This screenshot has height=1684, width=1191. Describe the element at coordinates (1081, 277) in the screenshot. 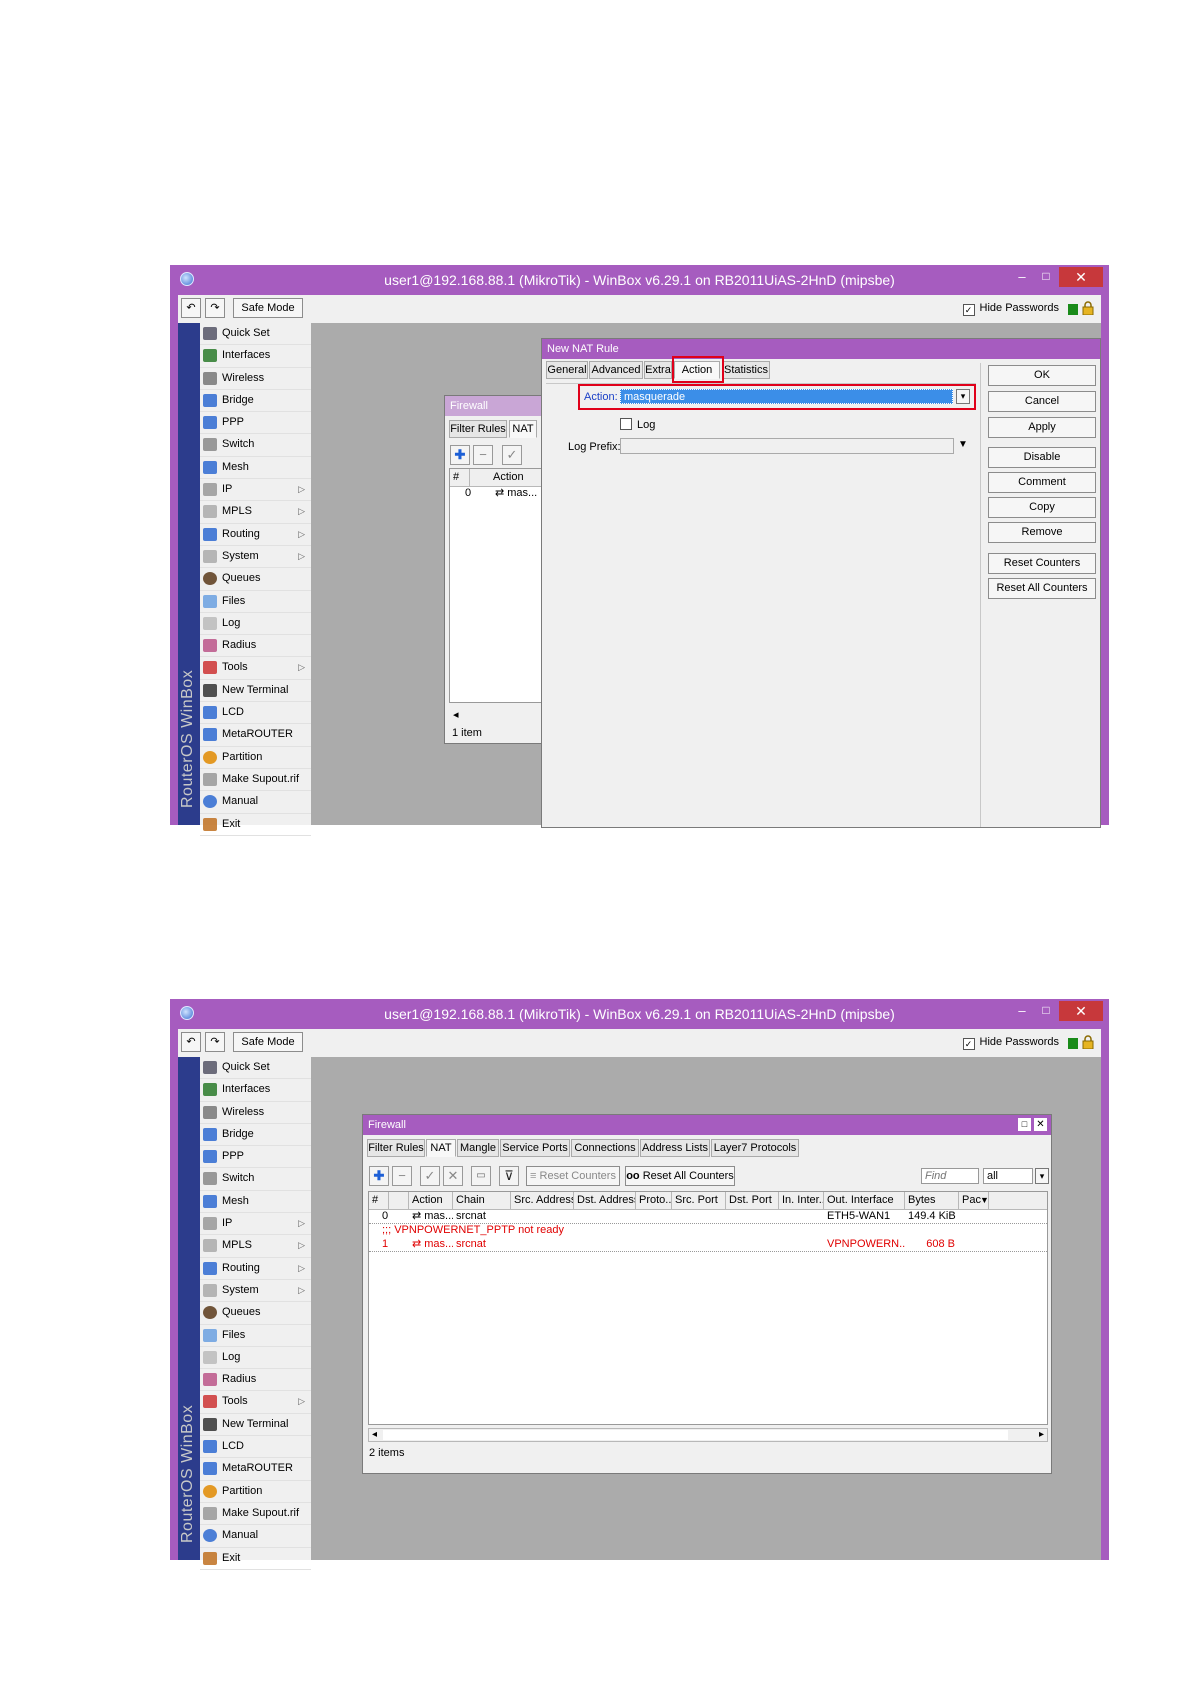

I see `close-button: ✕` at that location.